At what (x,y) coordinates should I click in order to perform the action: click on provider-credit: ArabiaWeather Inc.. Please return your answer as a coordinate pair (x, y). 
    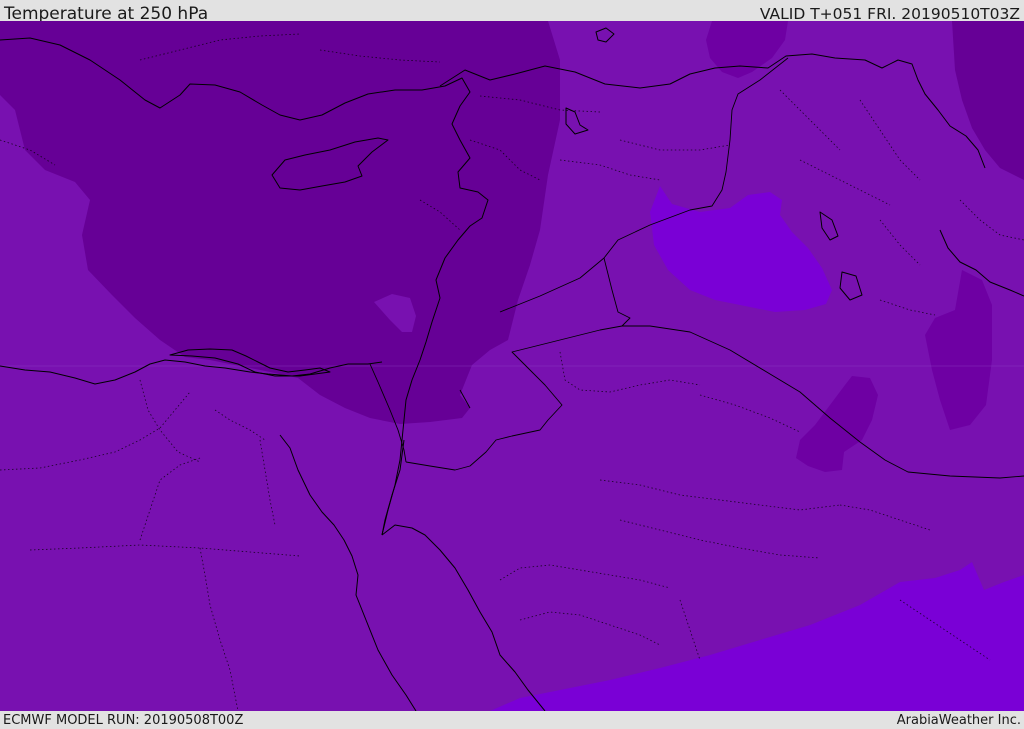
    Looking at the image, I should click on (958, 720).